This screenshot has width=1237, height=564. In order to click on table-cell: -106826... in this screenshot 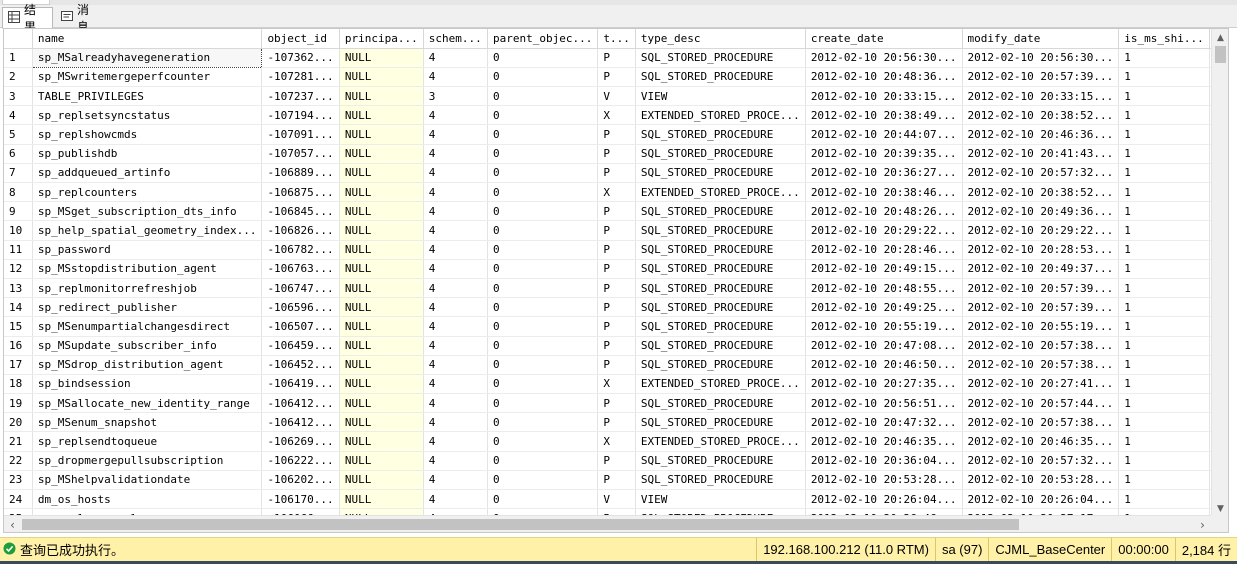, I will do `click(300, 230)`.